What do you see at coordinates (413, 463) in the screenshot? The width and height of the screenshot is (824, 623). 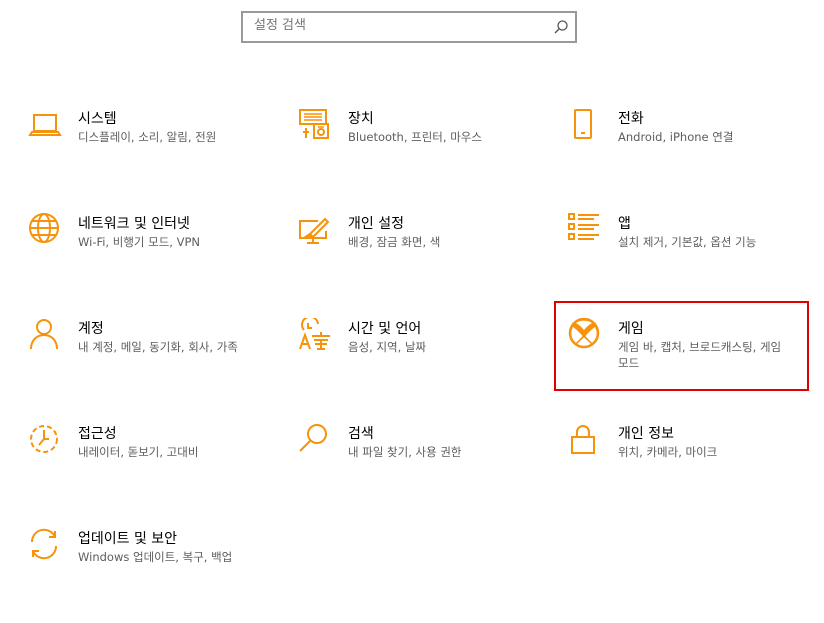 I see `tile-search: 검색 내 파일 찾기, 사용 권한` at bounding box center [413, 463].